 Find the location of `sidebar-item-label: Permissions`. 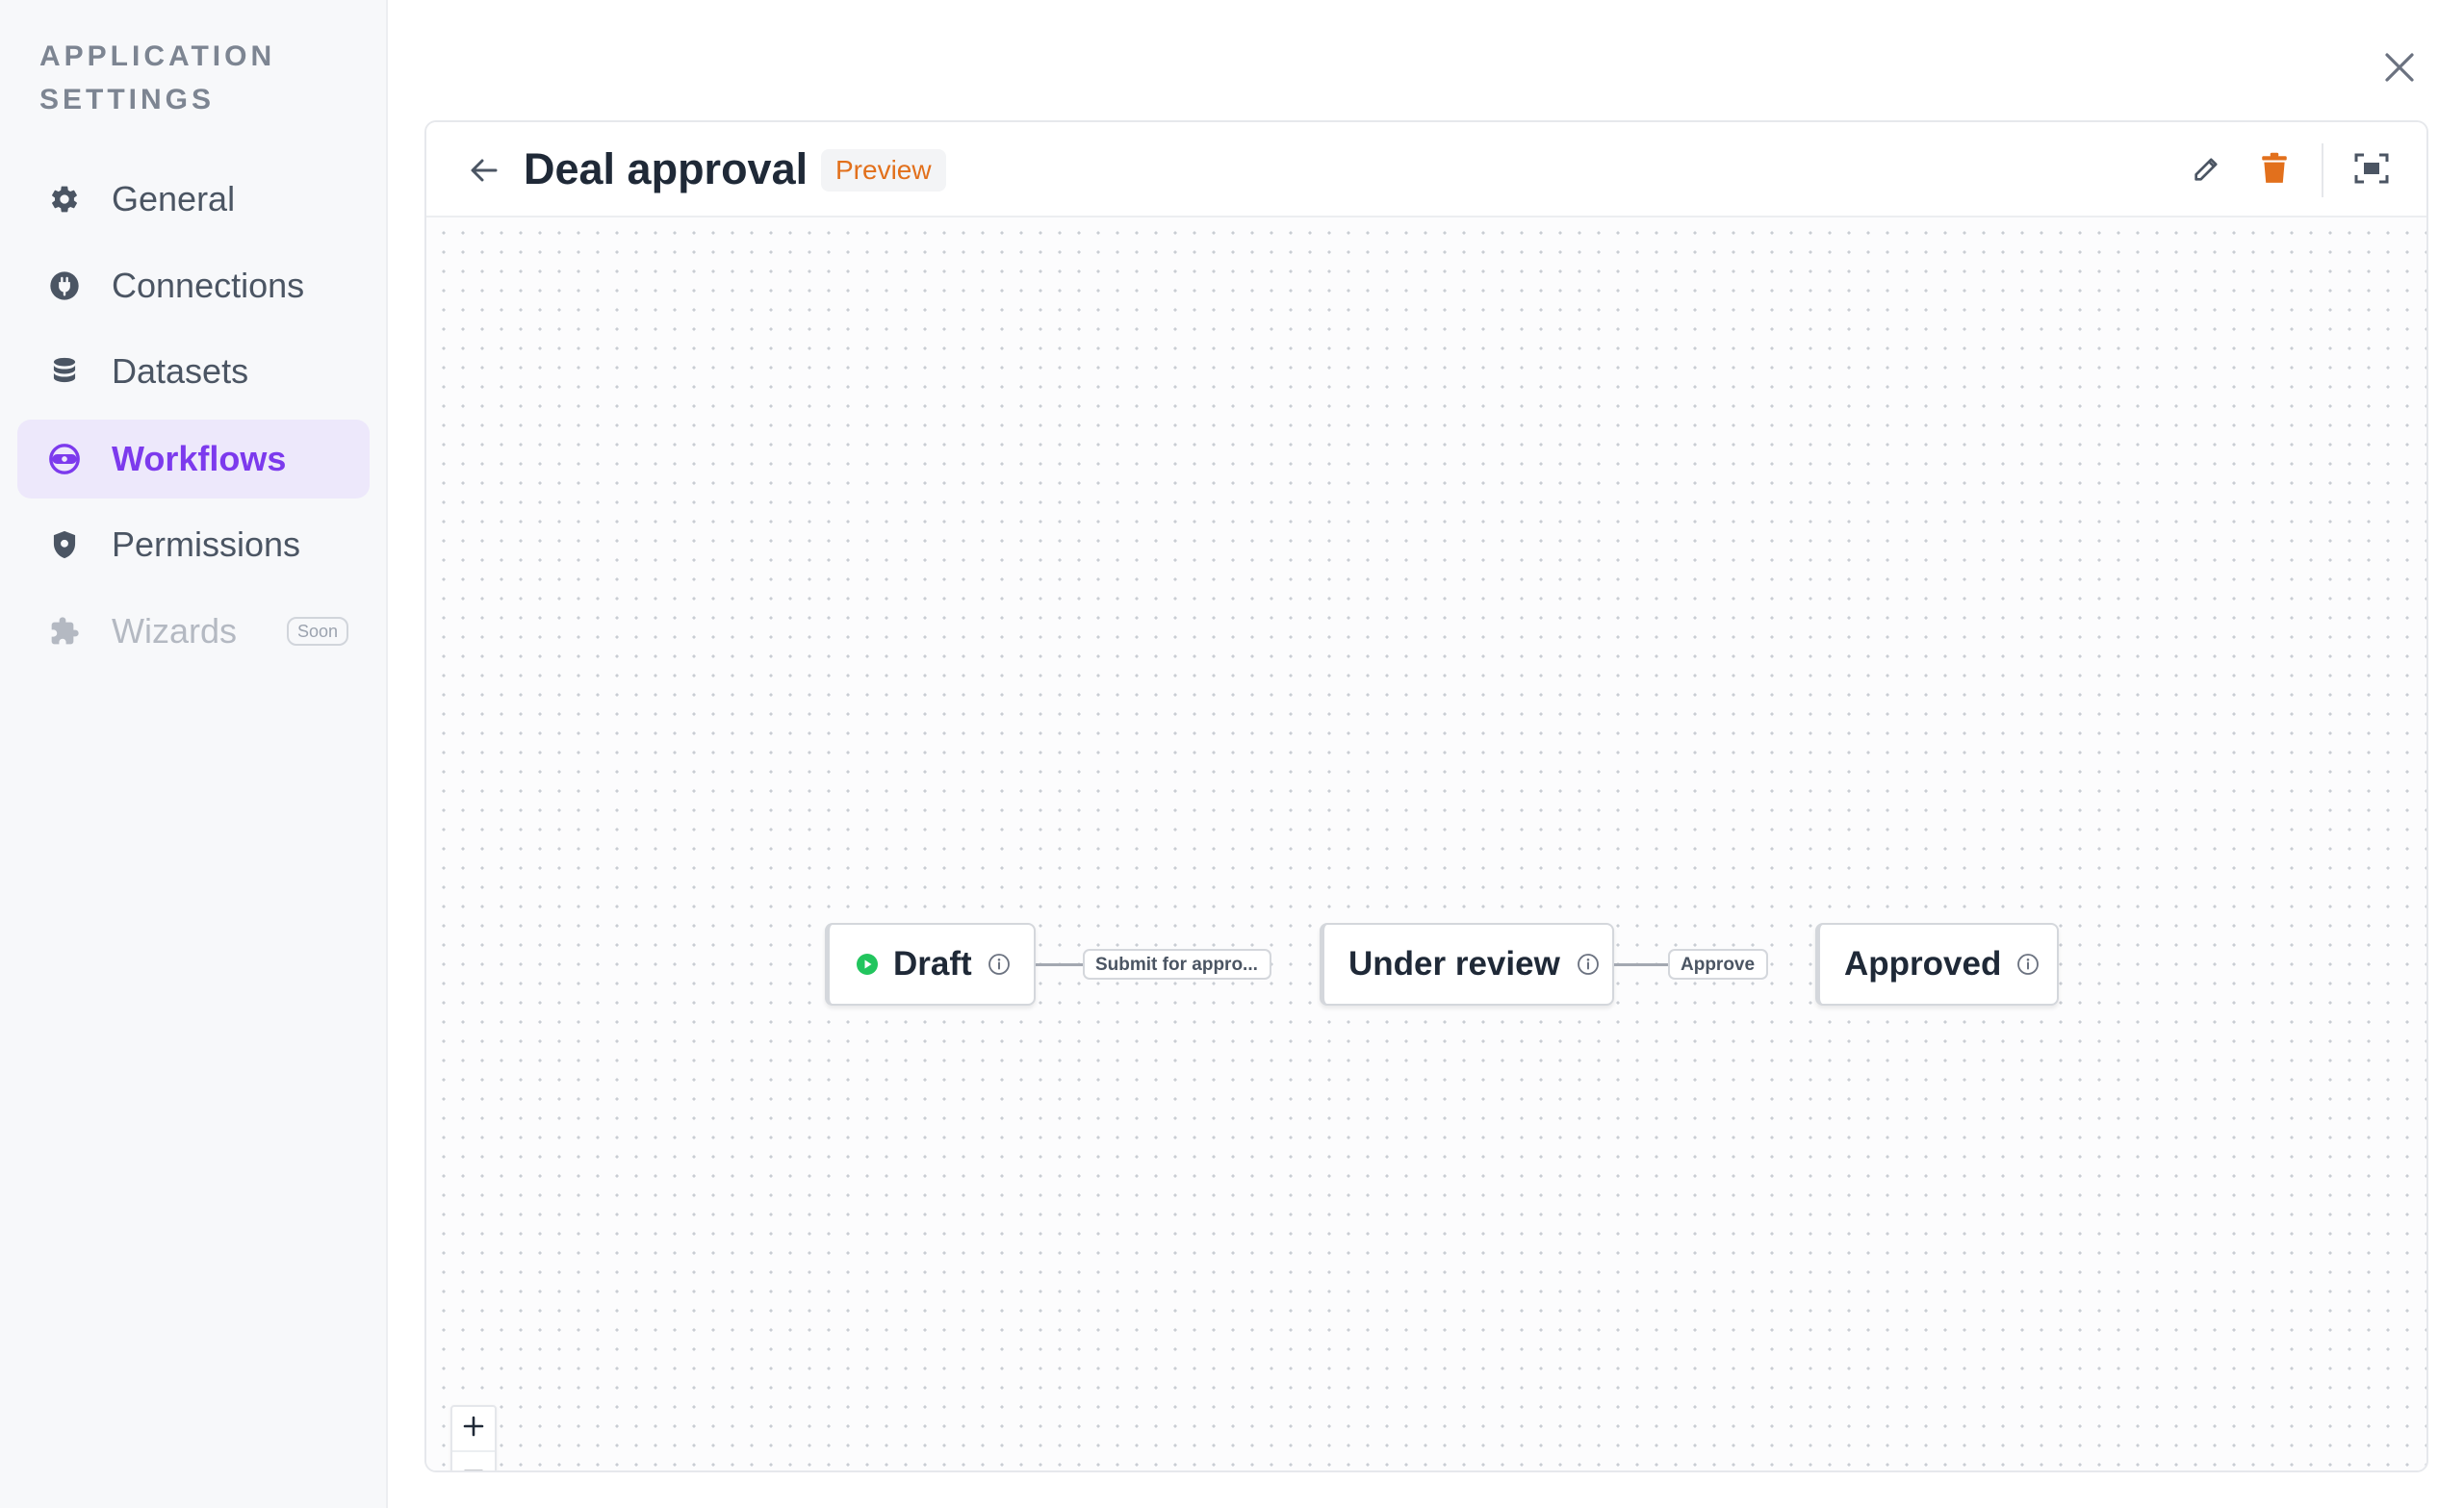

sidebar-item-label: Permissions is located at coordinates (206, 544).